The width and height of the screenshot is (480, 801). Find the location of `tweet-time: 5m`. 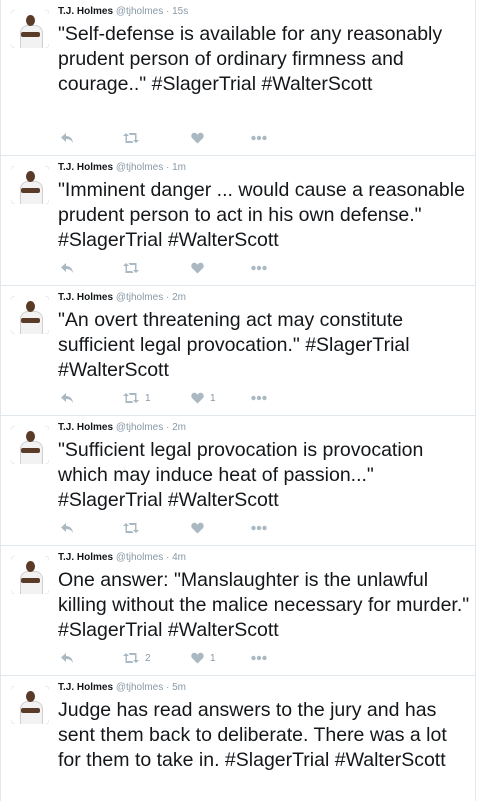

tweet-time: 5m is located at coordinates (179, 687).